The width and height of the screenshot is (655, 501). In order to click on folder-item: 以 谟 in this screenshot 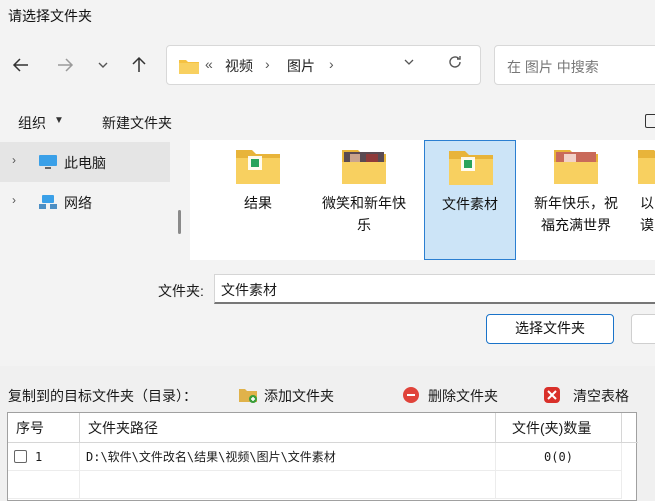, I will do `click(645, 200)`.